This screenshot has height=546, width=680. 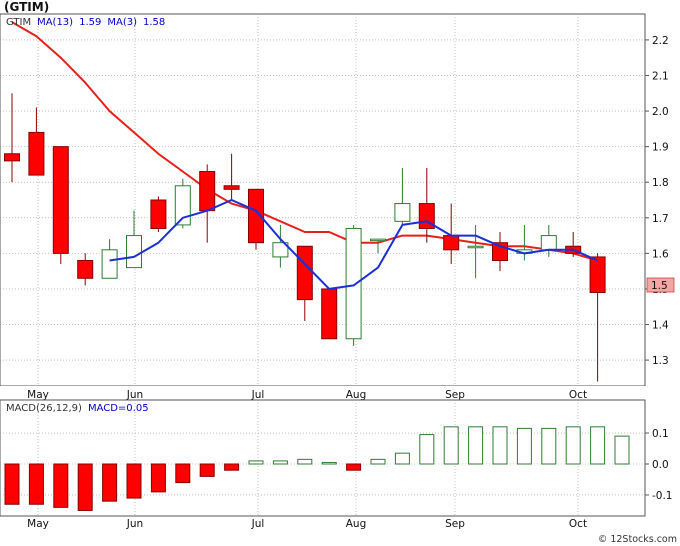 I want to click on macd-y-tick-label: 0.0, so click(x=660, y=465).